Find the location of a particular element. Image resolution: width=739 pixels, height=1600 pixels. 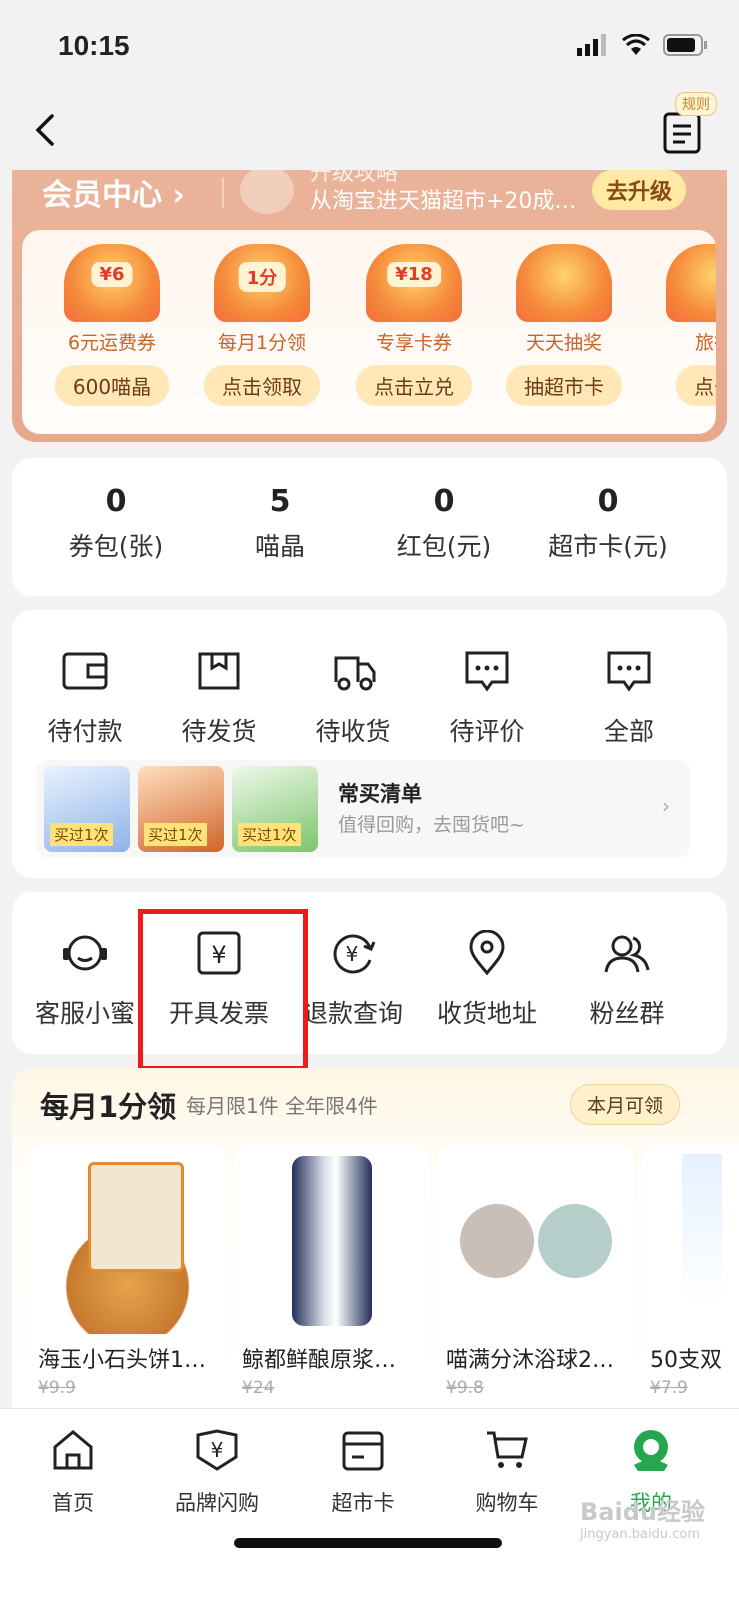

frequent-buy-list: 买过1次 买过1次 买过1次 常买清单 值得回购，去囤货吧~ › is located at coordinates (363, 809).